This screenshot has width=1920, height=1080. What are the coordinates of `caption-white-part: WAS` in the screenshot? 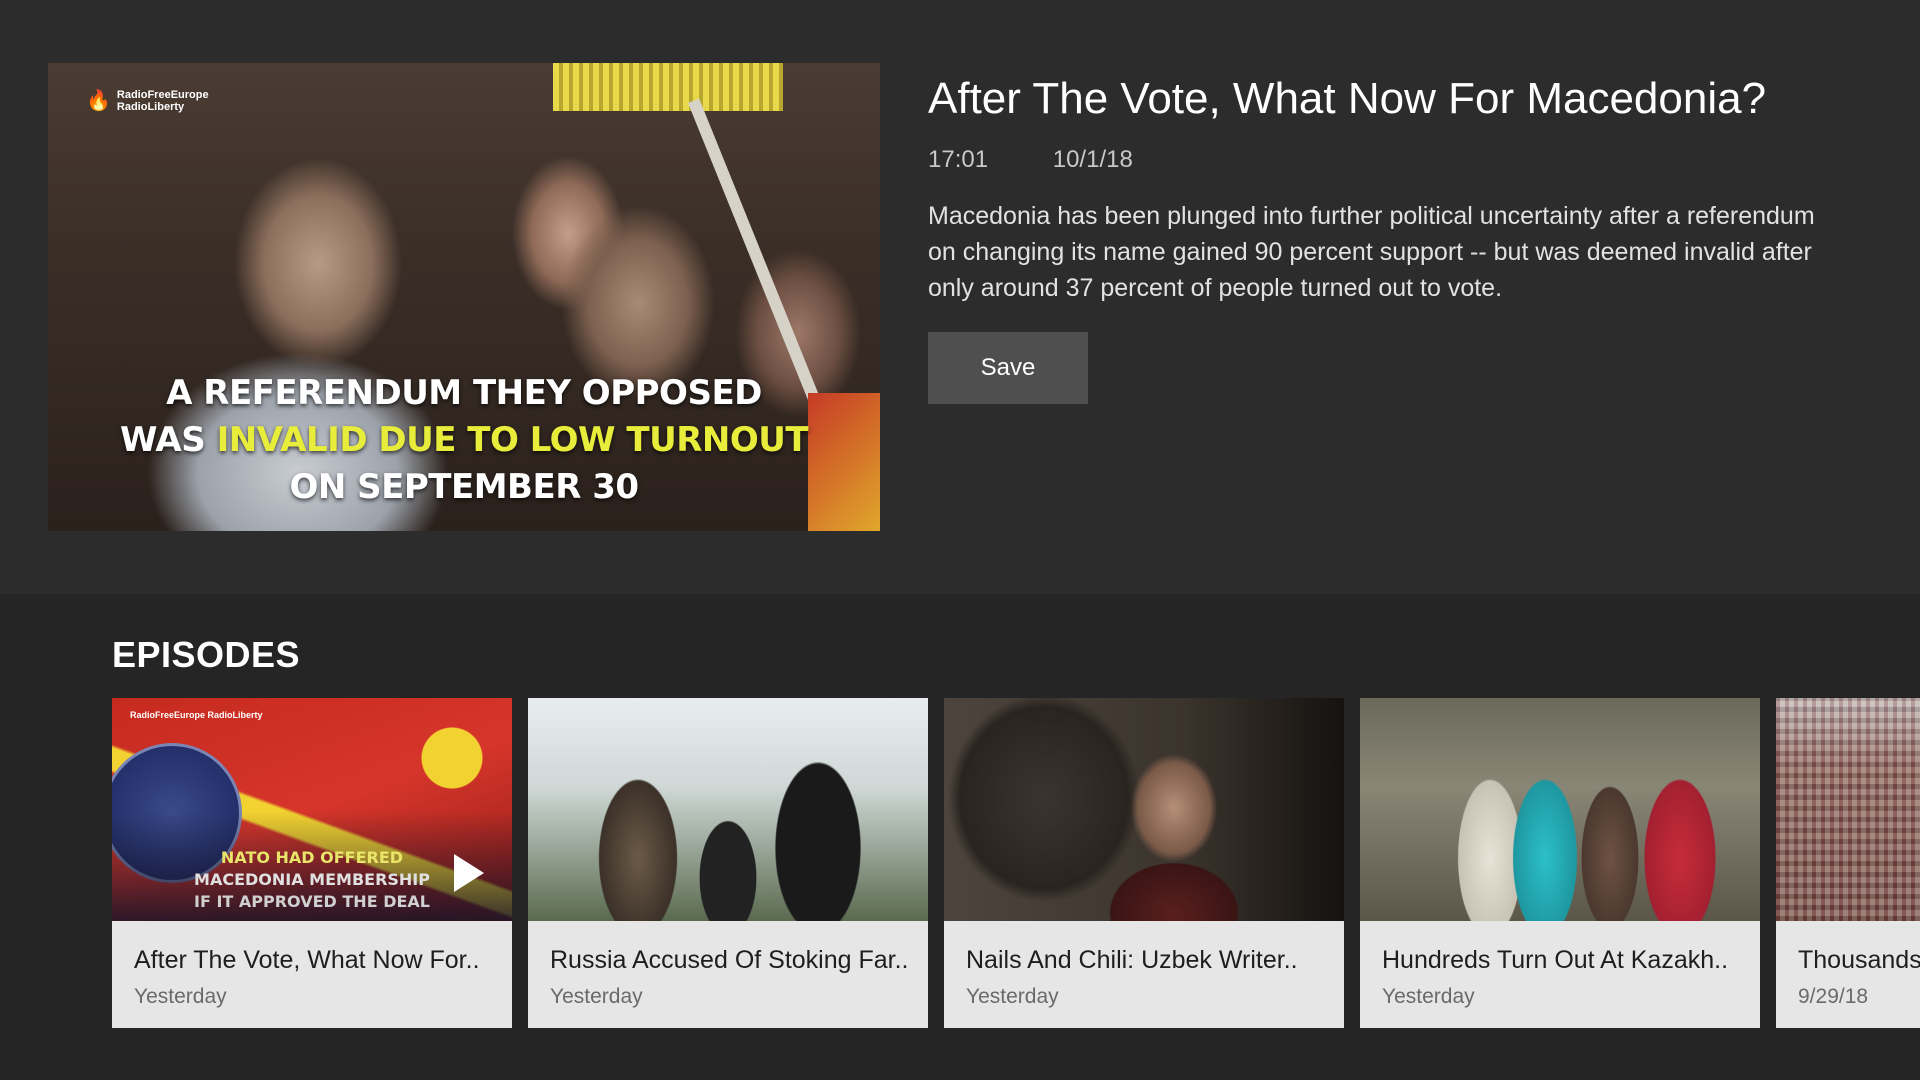 It's located at (168, 440).